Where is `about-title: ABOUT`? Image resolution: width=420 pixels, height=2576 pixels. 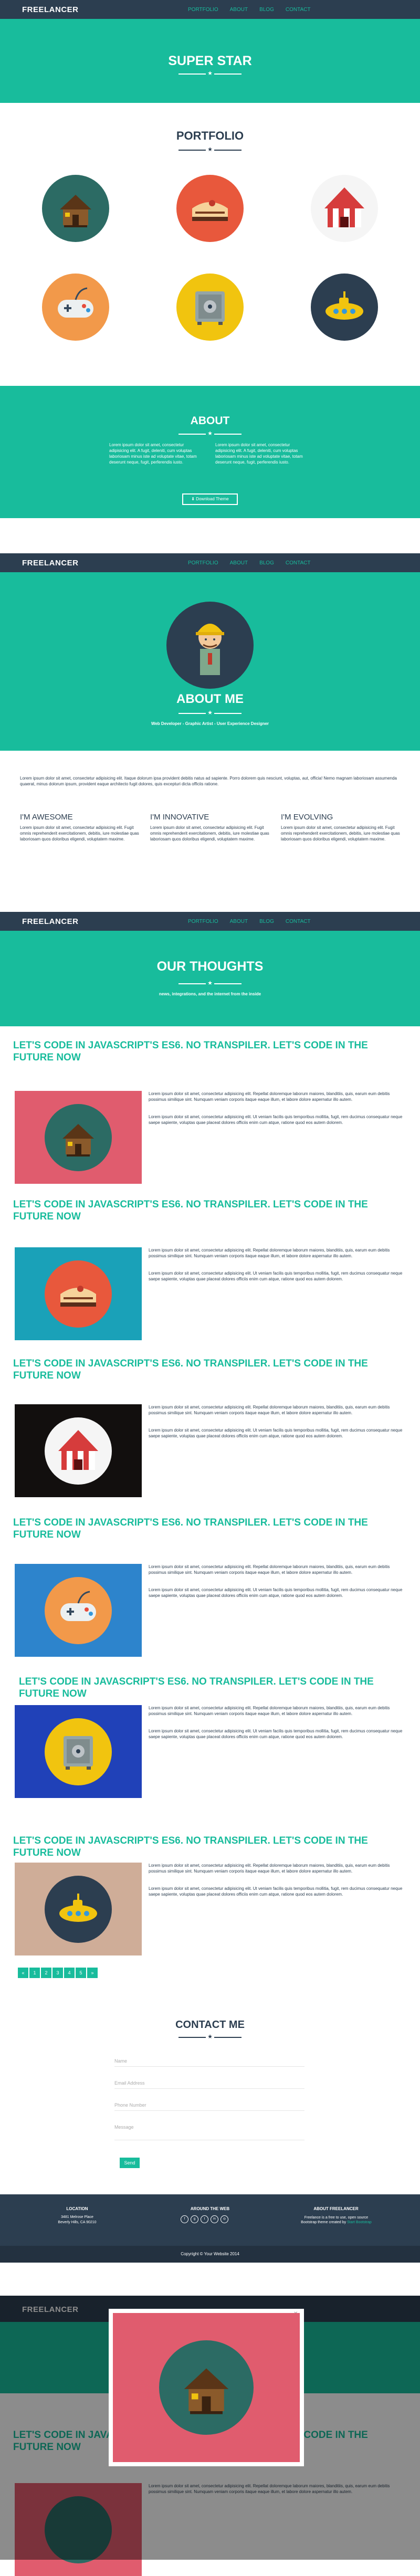 about-title: ABOUT is located at coordinates (210, 421).